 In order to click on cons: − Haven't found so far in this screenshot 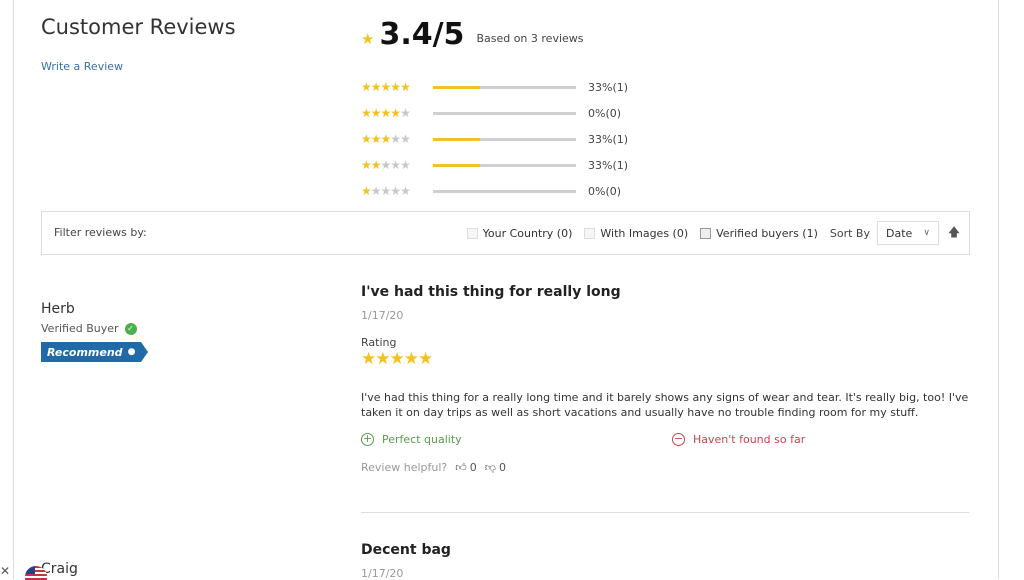, I will do `click(738, 439)`.